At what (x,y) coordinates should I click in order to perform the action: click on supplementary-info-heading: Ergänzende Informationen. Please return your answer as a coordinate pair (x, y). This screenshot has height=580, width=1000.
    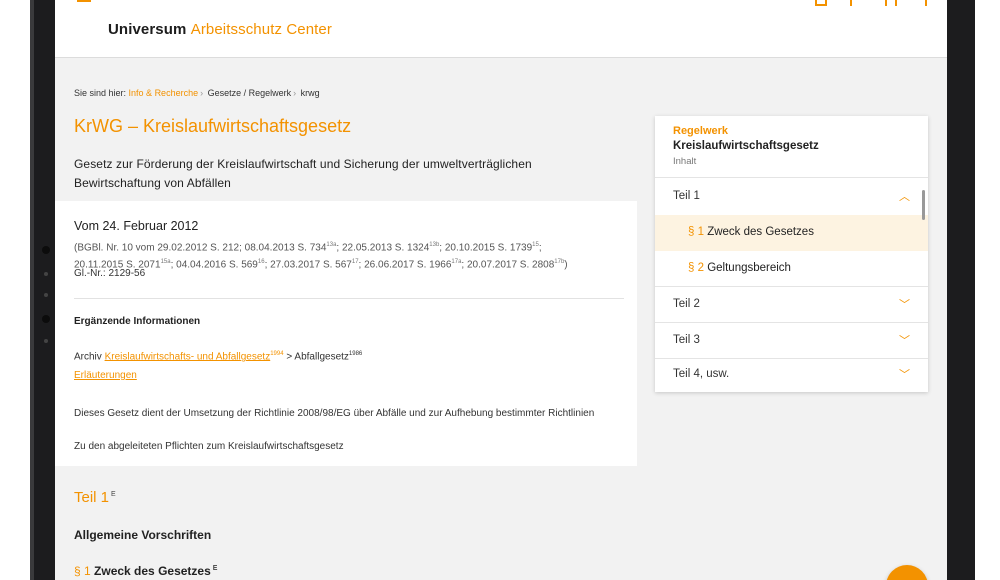
    Looking at the image, I should click on (137, 321).